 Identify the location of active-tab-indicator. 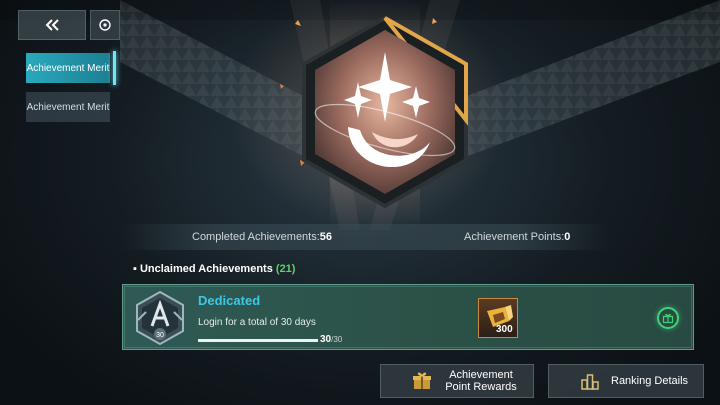
(114, 68).